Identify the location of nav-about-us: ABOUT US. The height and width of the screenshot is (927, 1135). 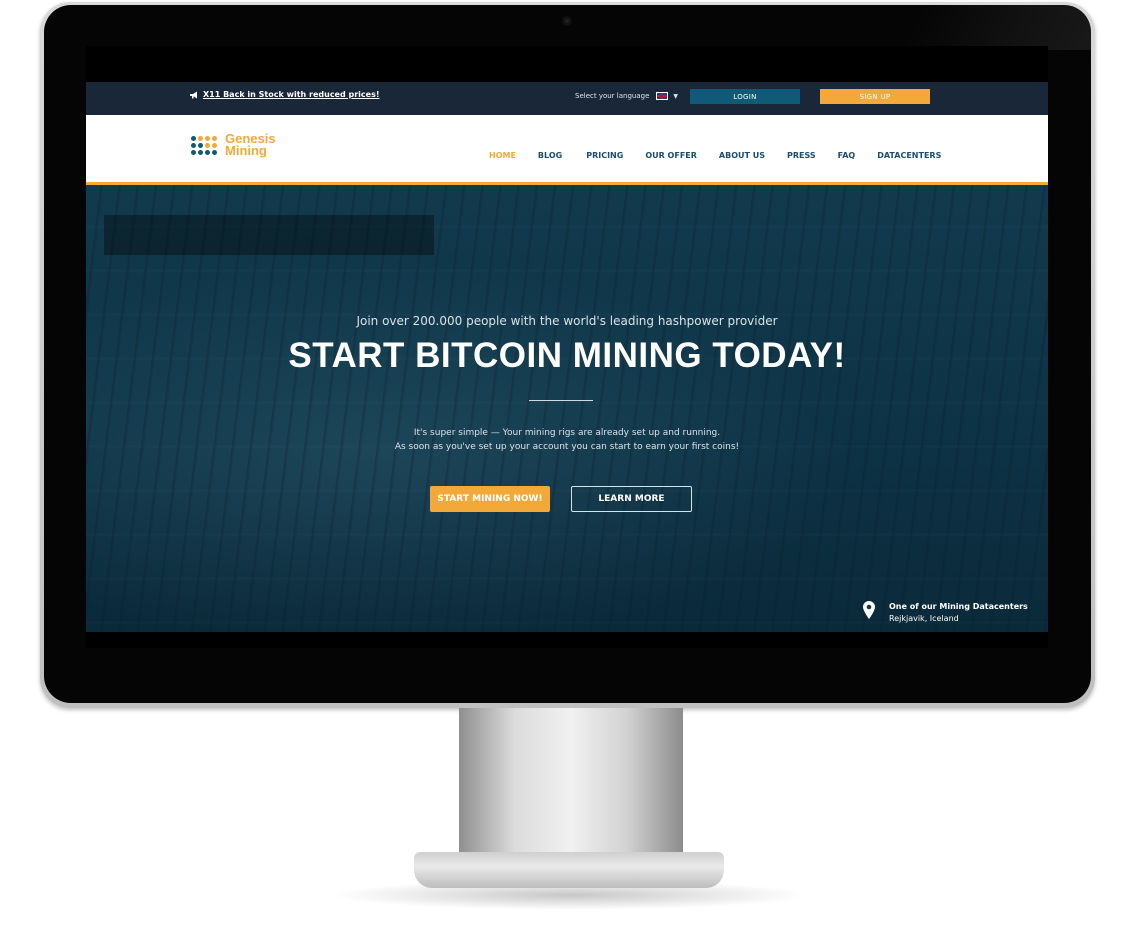
(742, 155).